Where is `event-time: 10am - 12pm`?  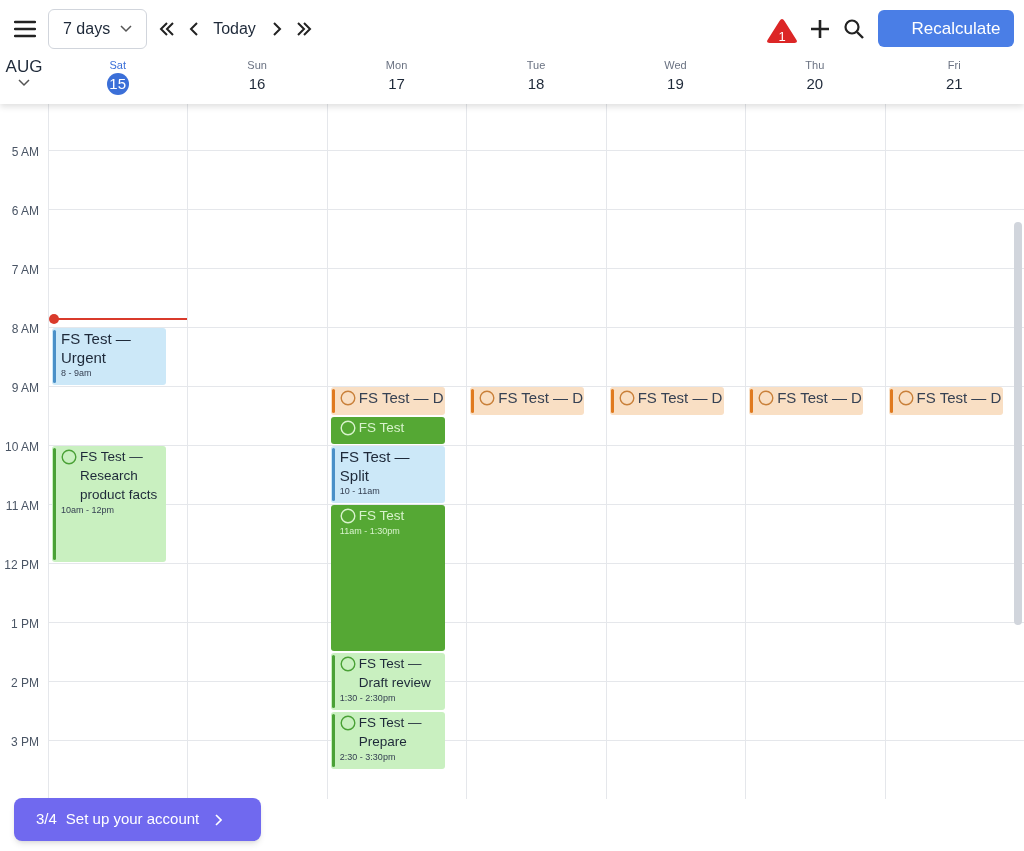
event-time: 10am - 12pm is located at coordinates (88, 510).